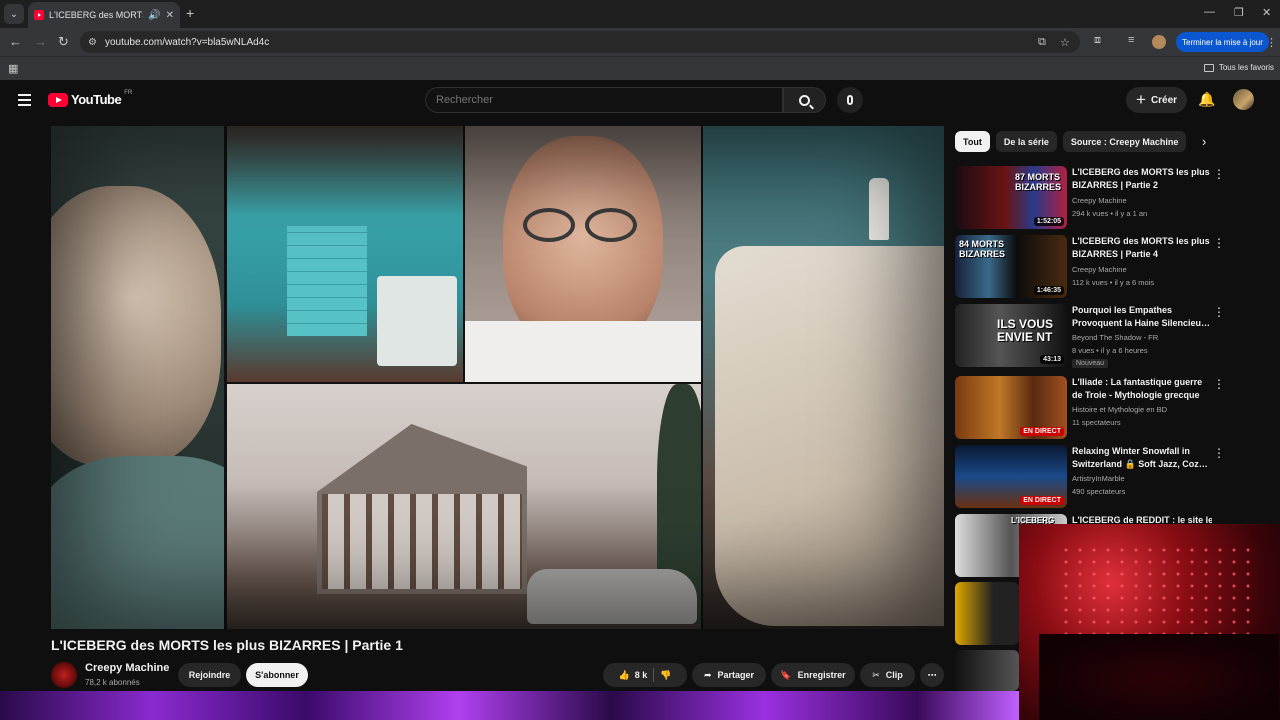 This screenshot has width=1280, height=720. What do you see at coordinates (345, 254) in the screenshot?
I see `frame-bathroom` at bounding box center [345, 254].